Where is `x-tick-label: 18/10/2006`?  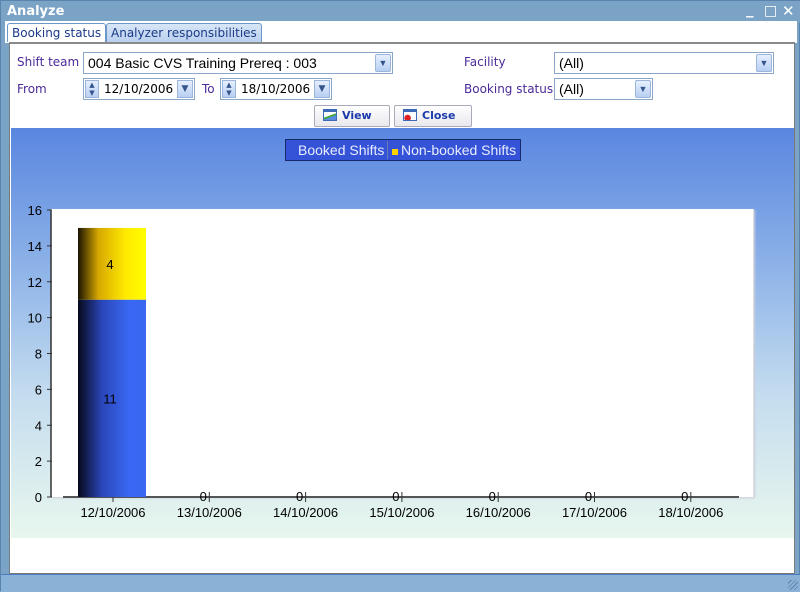 x-tick-label: 18/10/2006 is located at coordinates (690, 512).